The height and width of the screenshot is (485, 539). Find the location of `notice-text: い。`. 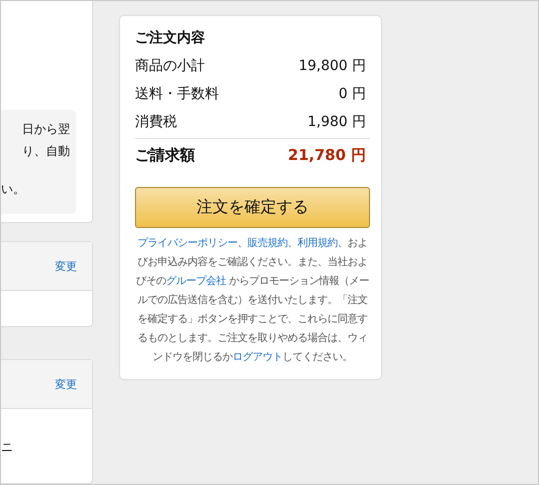

notice-text: い。 is located at coordinates (13, 189).